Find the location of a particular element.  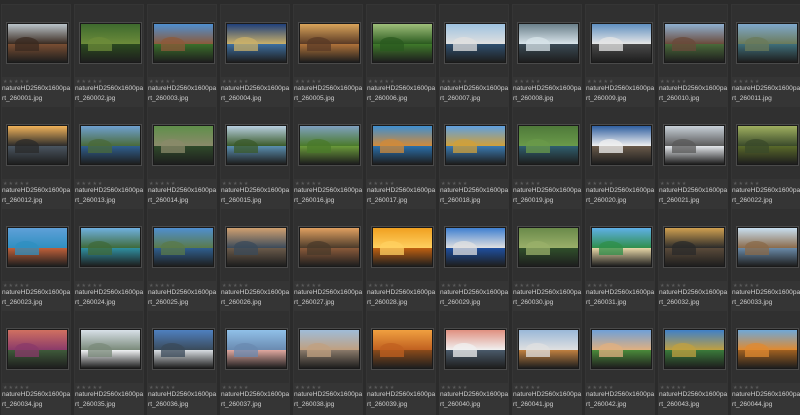

thumbnail-cell: ★★★★★ natureHD2560x1600part_260008.jpg is located at coordinates (547, 56).